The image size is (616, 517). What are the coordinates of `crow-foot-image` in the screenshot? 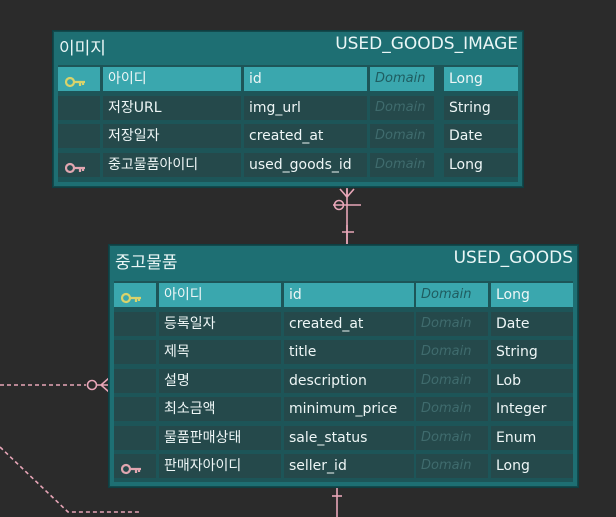 It's located at (347, 193).